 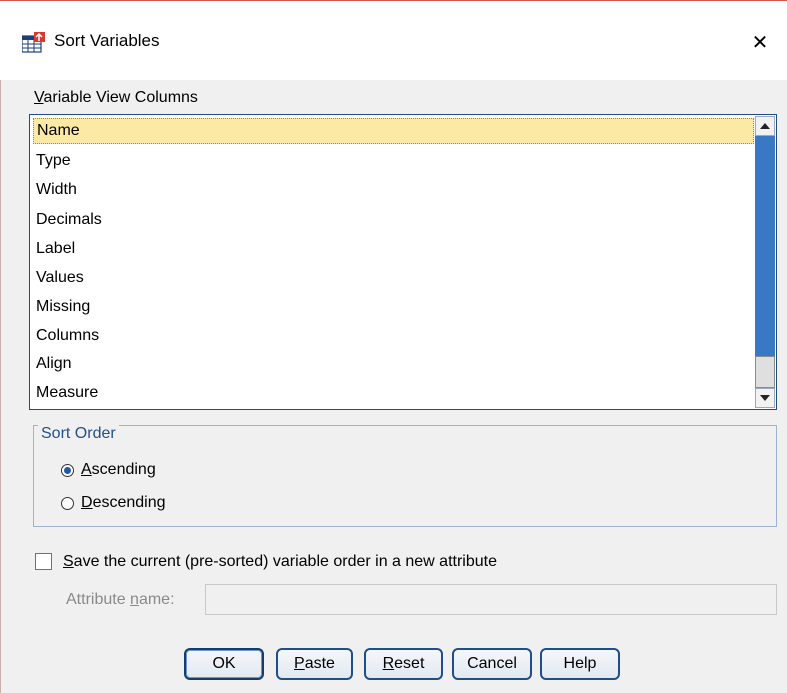 What do you see at coordinates (118, 469) in the screenshot?
I see `ascending-label: Ascending` at bounding box center [118, 469].